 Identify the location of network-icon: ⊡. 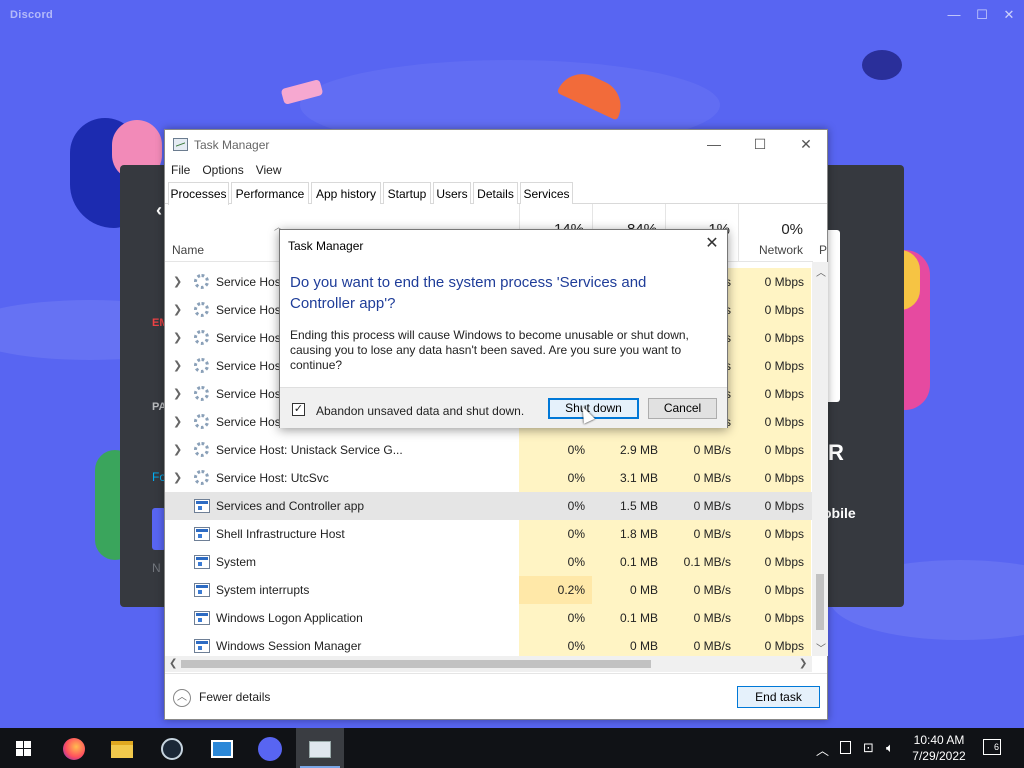
(868, 748).